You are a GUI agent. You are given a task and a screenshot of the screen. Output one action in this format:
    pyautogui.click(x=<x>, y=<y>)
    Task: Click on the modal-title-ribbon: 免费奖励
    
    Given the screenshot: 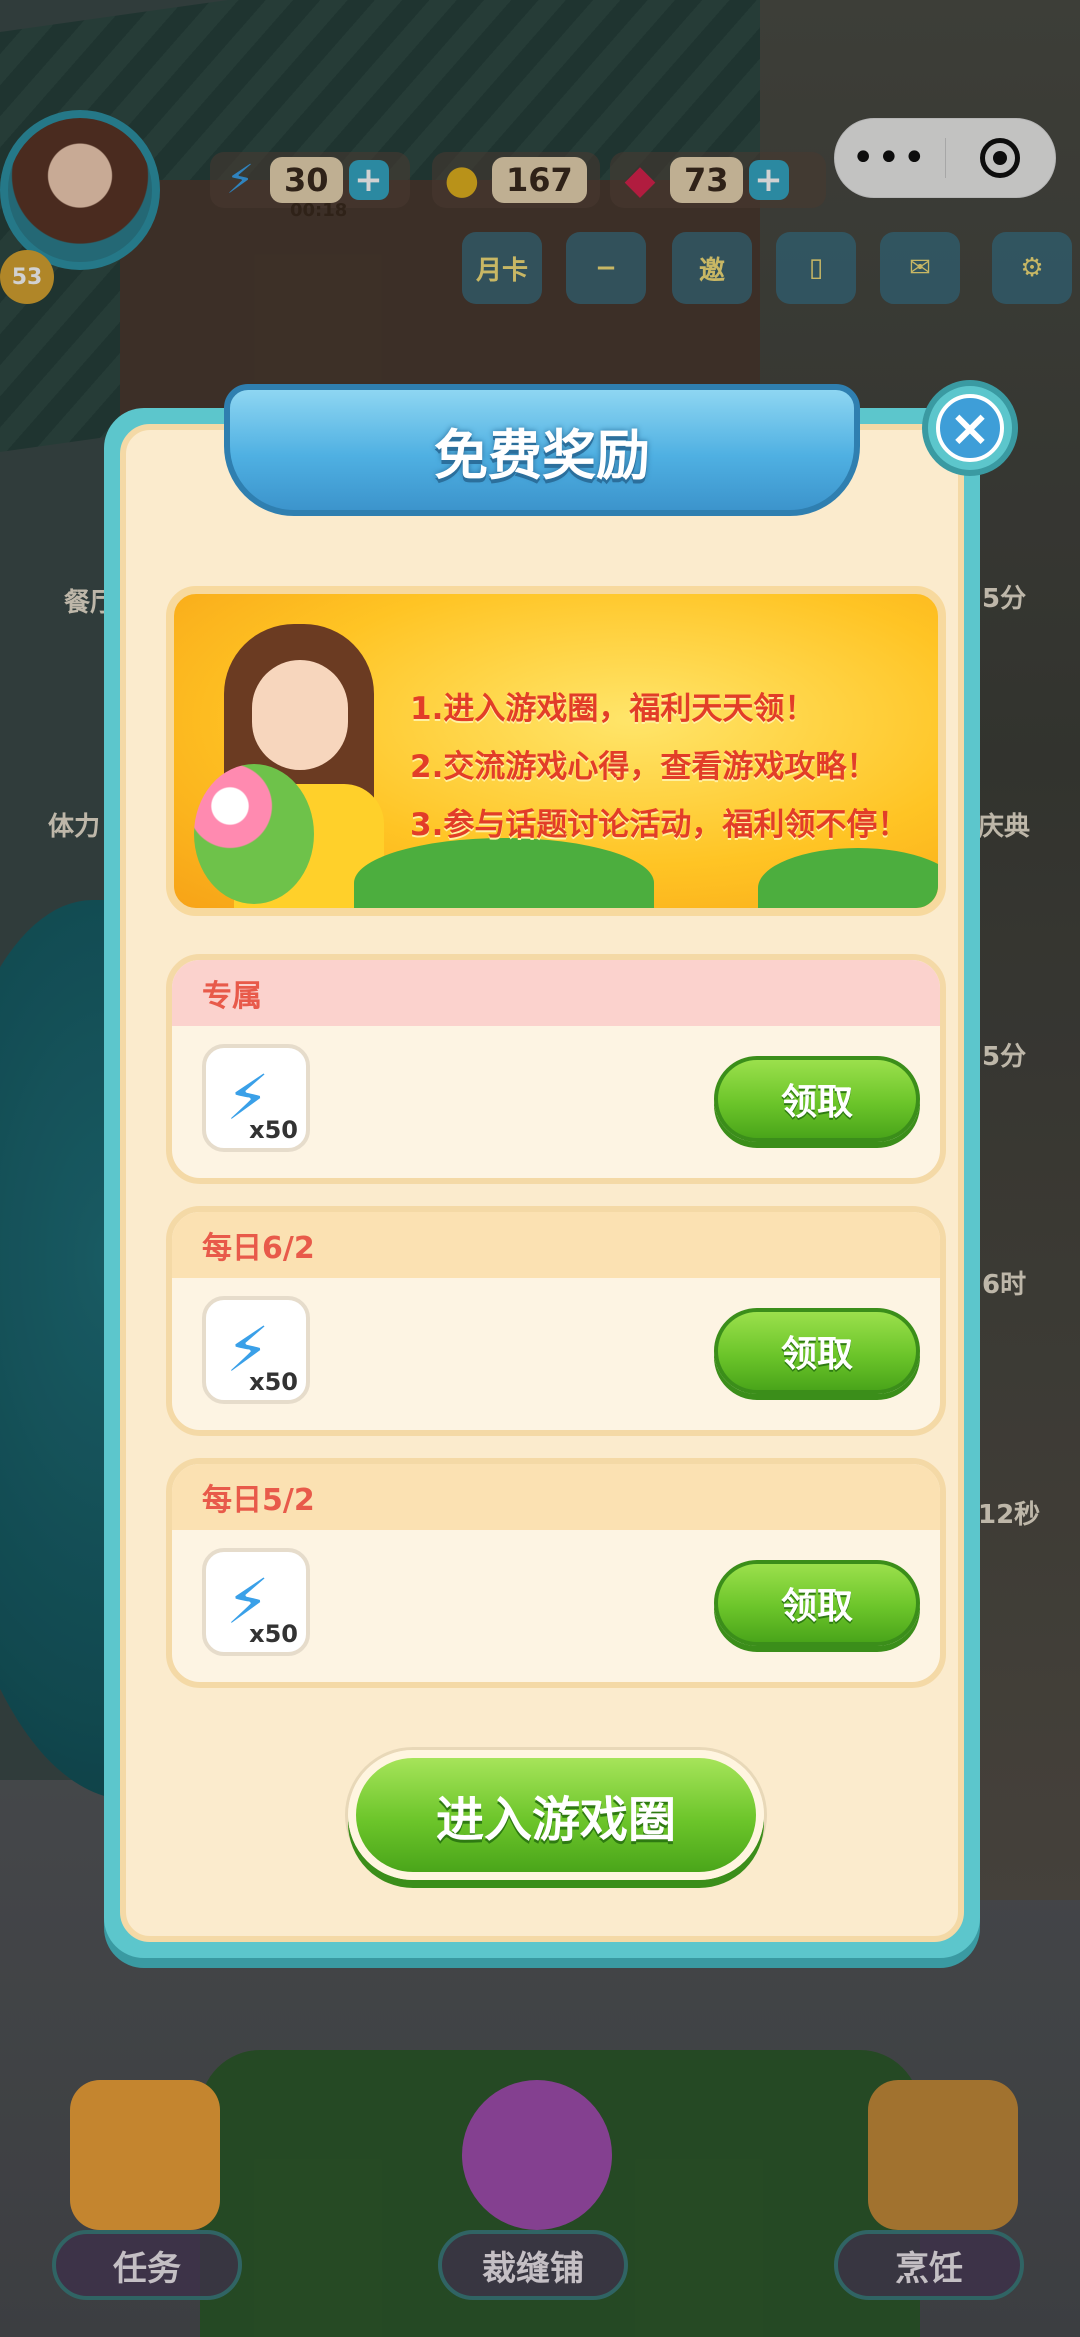 What is the action you would take?
    pyautogui.click(x=542, y=450)
    